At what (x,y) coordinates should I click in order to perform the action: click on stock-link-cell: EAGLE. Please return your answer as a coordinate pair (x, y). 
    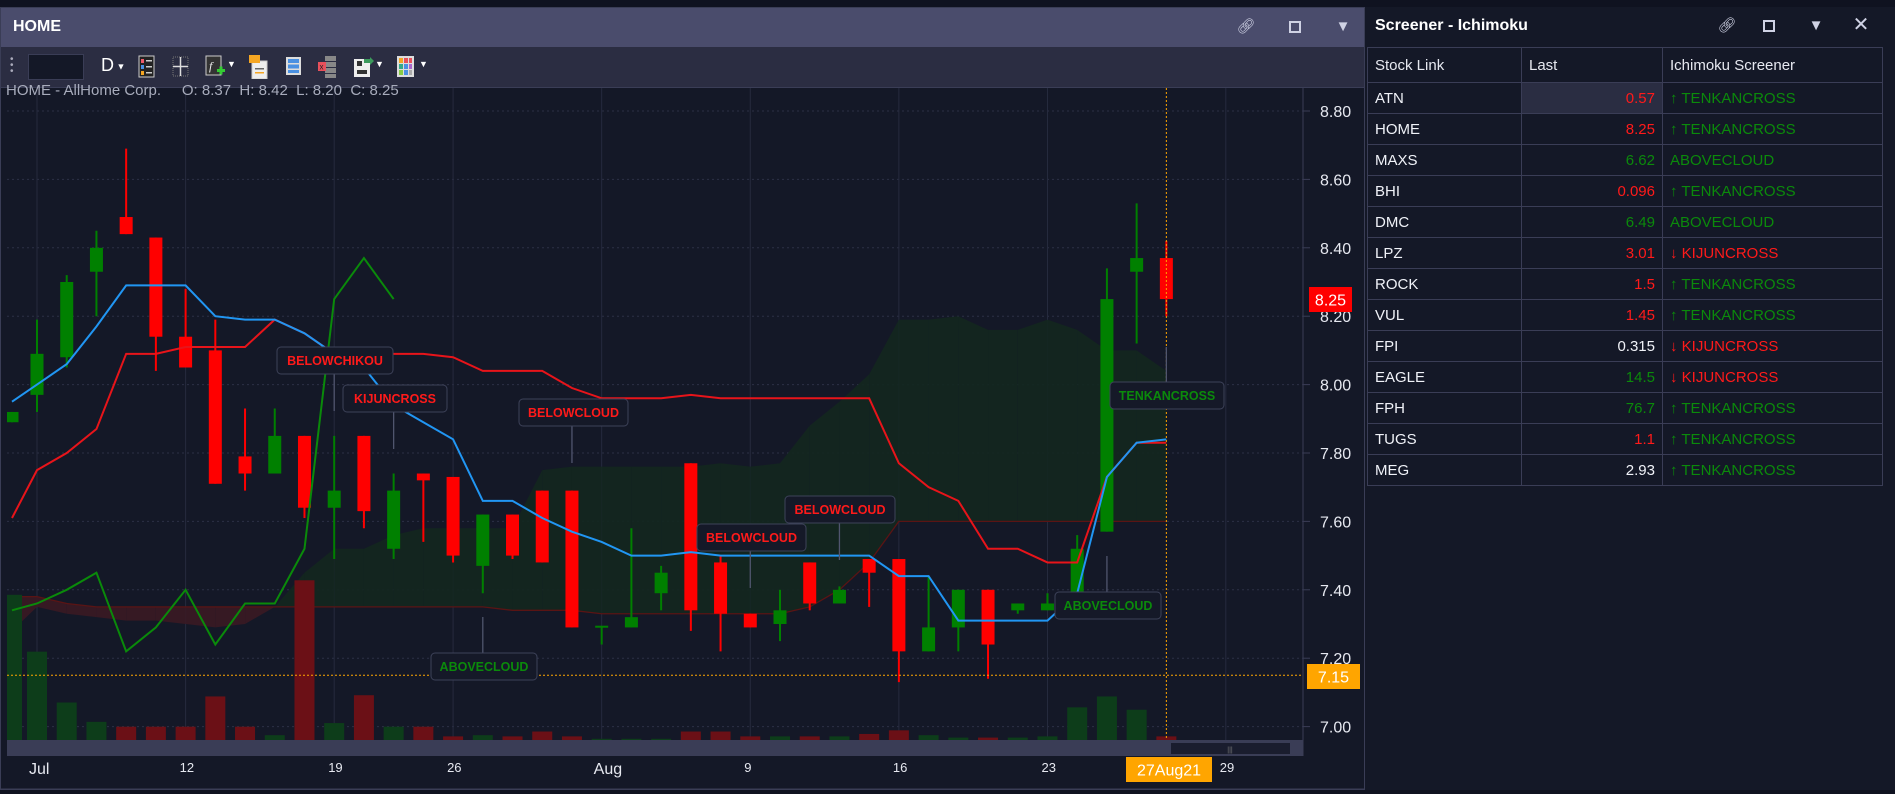
    Looking at the image, I should click on (1444, 377).